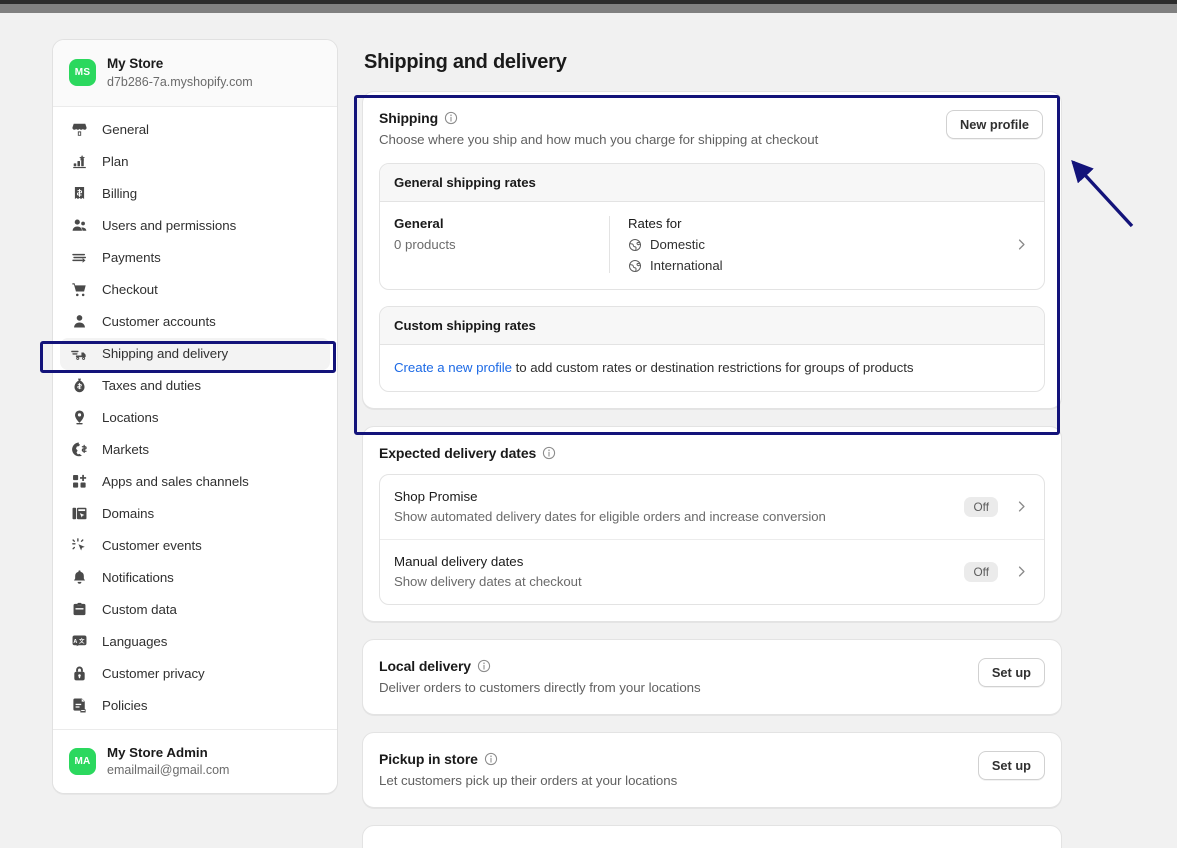 The width and height of the screenshot is (1177, 848). Describe the element at coordinates (195, 258) in the screenshot. I see `sidebar-item-payments: Payments` at that location.